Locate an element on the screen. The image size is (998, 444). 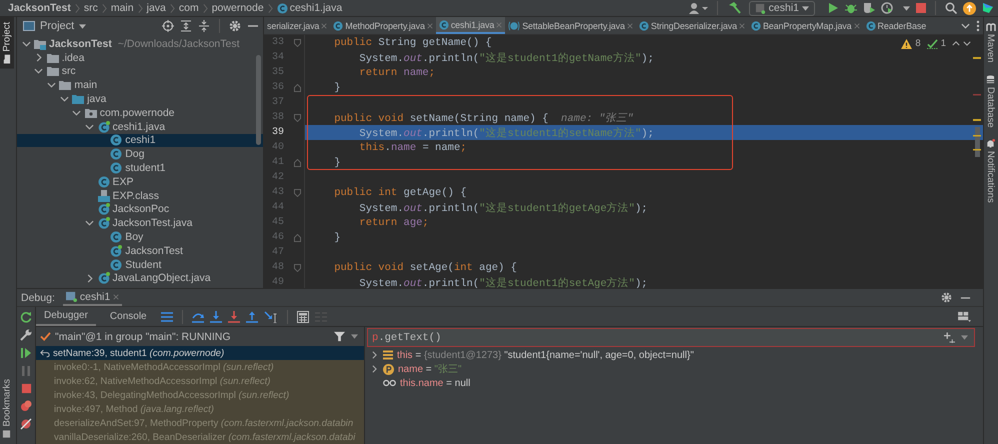
add-watch-icon is located at coordinates (949, 337).